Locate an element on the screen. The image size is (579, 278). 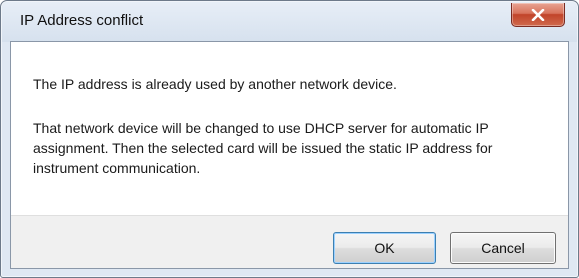
ok-button: OK is located at coordinates (384, 248).